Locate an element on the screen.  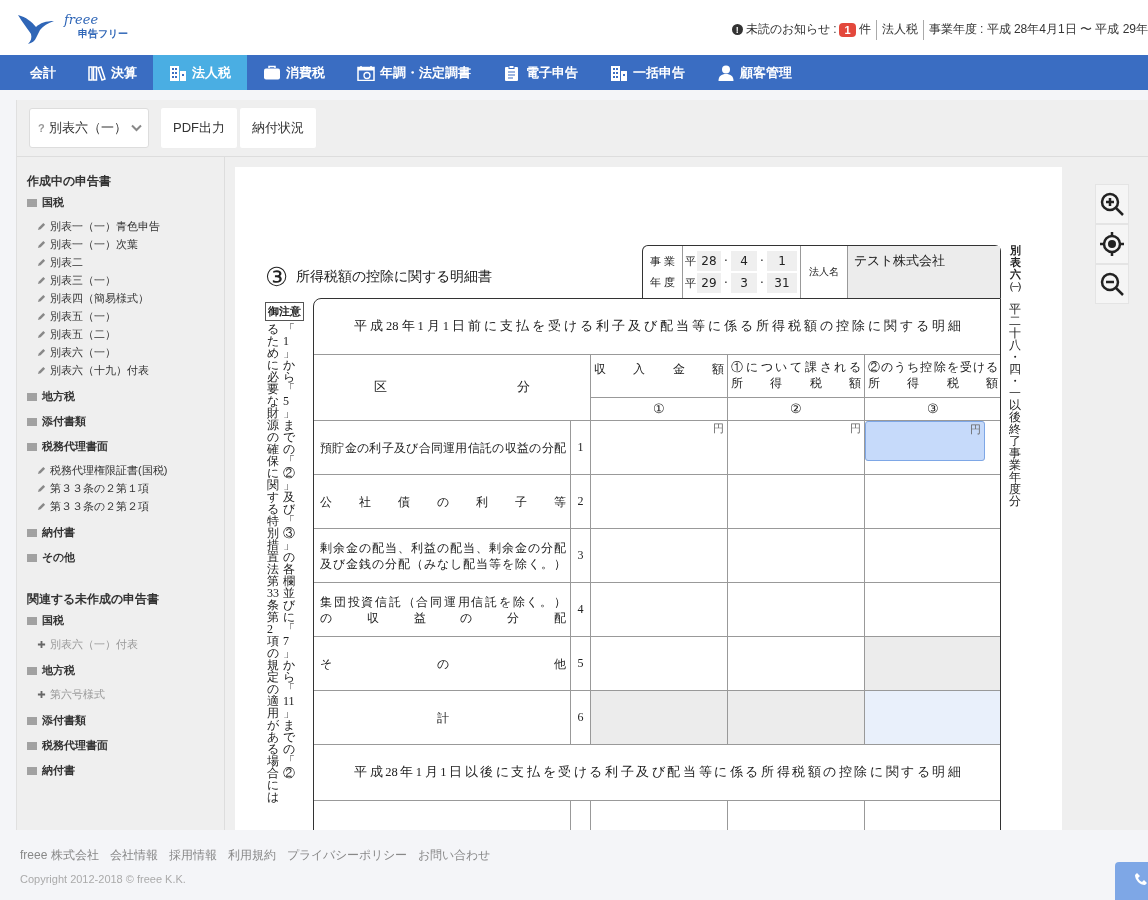
day-field: 31 is located at coordinates (782, 283).